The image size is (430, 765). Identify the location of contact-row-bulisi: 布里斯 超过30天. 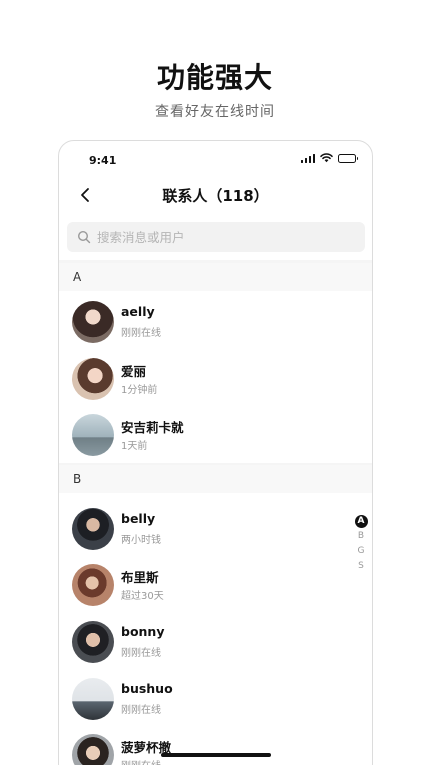
(215, 585).